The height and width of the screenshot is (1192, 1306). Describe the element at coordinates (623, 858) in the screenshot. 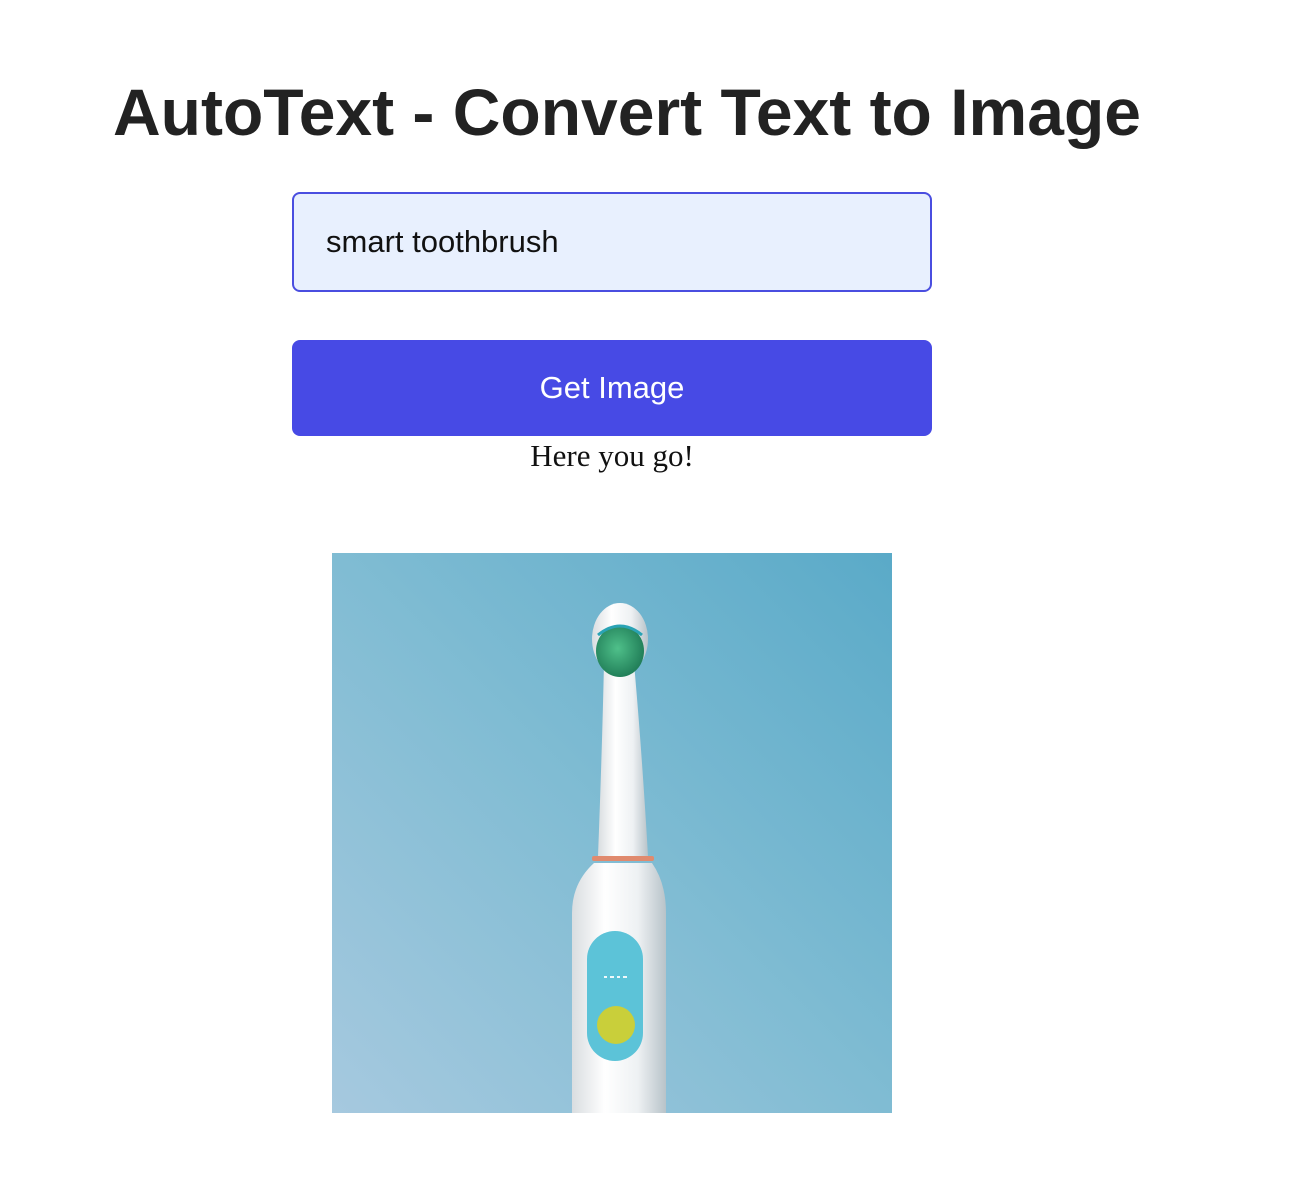

I see `toothbrush-ring` at that location.